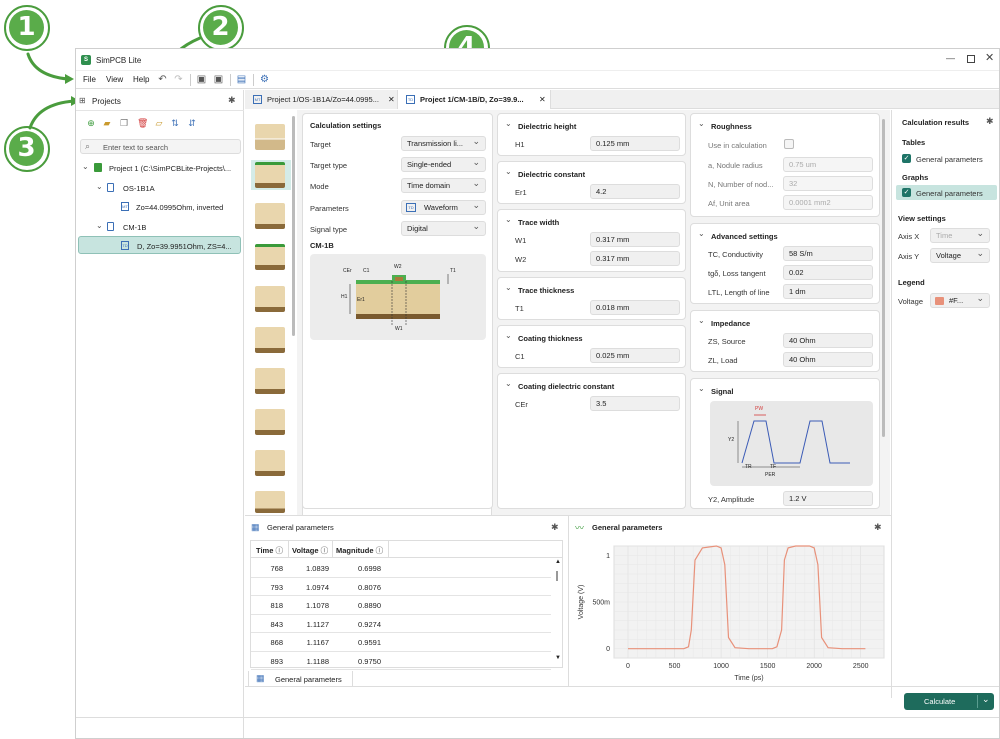 This screenshot has width=1000, height=739. Describe the element at coordinates (443, 228) in the screenshot. I see `signal-type-select: Digital` at that location.